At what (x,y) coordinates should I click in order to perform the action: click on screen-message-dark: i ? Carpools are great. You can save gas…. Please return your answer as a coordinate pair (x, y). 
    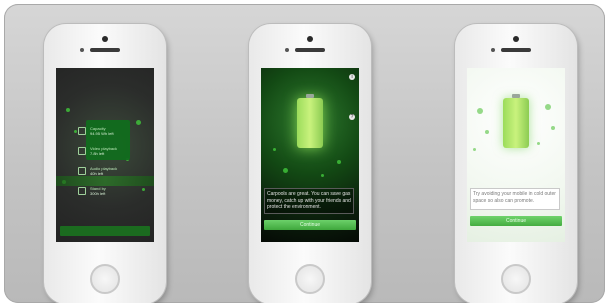
    Looking at the image, I should click on (310, 155).